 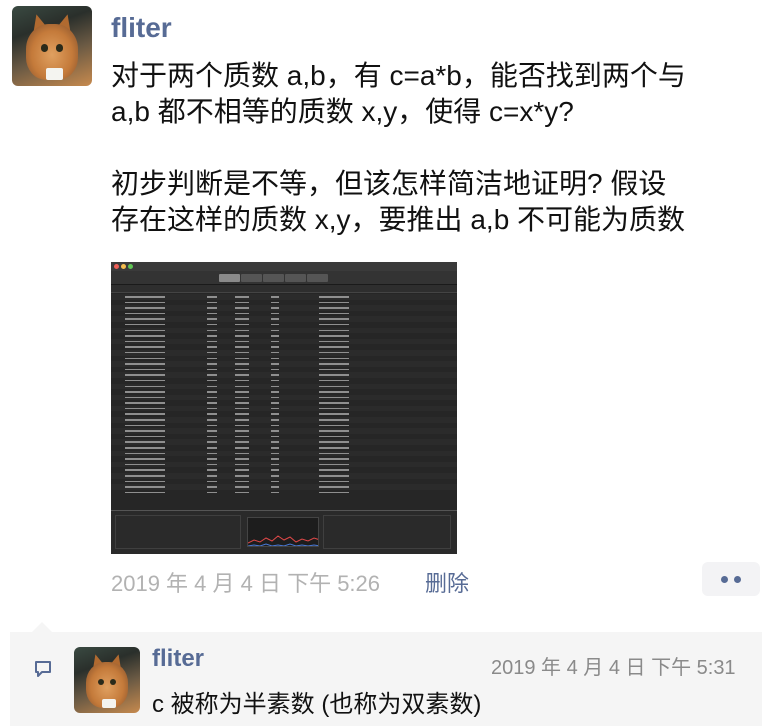 What do you see at coordinates (398, 219) in the screenshot?
I see `post-text-line-4: 存在这样的质数 x,y，要推出 a,b 不可能为质数` at bounding box center [398, 219].